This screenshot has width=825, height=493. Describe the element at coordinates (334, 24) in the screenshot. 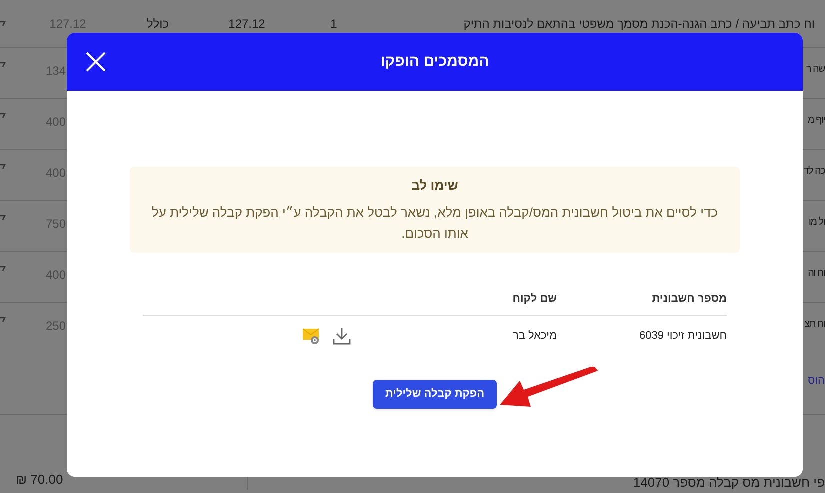

I see `quantity-cell-text: 1` at that location.